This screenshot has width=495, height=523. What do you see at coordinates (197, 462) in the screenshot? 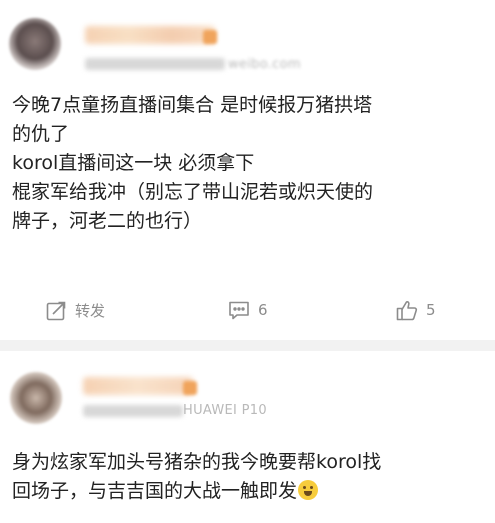
I see `content-line: 身为炫家军加头号猪杂的我今晚要帮korol找` at bounding box center [197, 462].